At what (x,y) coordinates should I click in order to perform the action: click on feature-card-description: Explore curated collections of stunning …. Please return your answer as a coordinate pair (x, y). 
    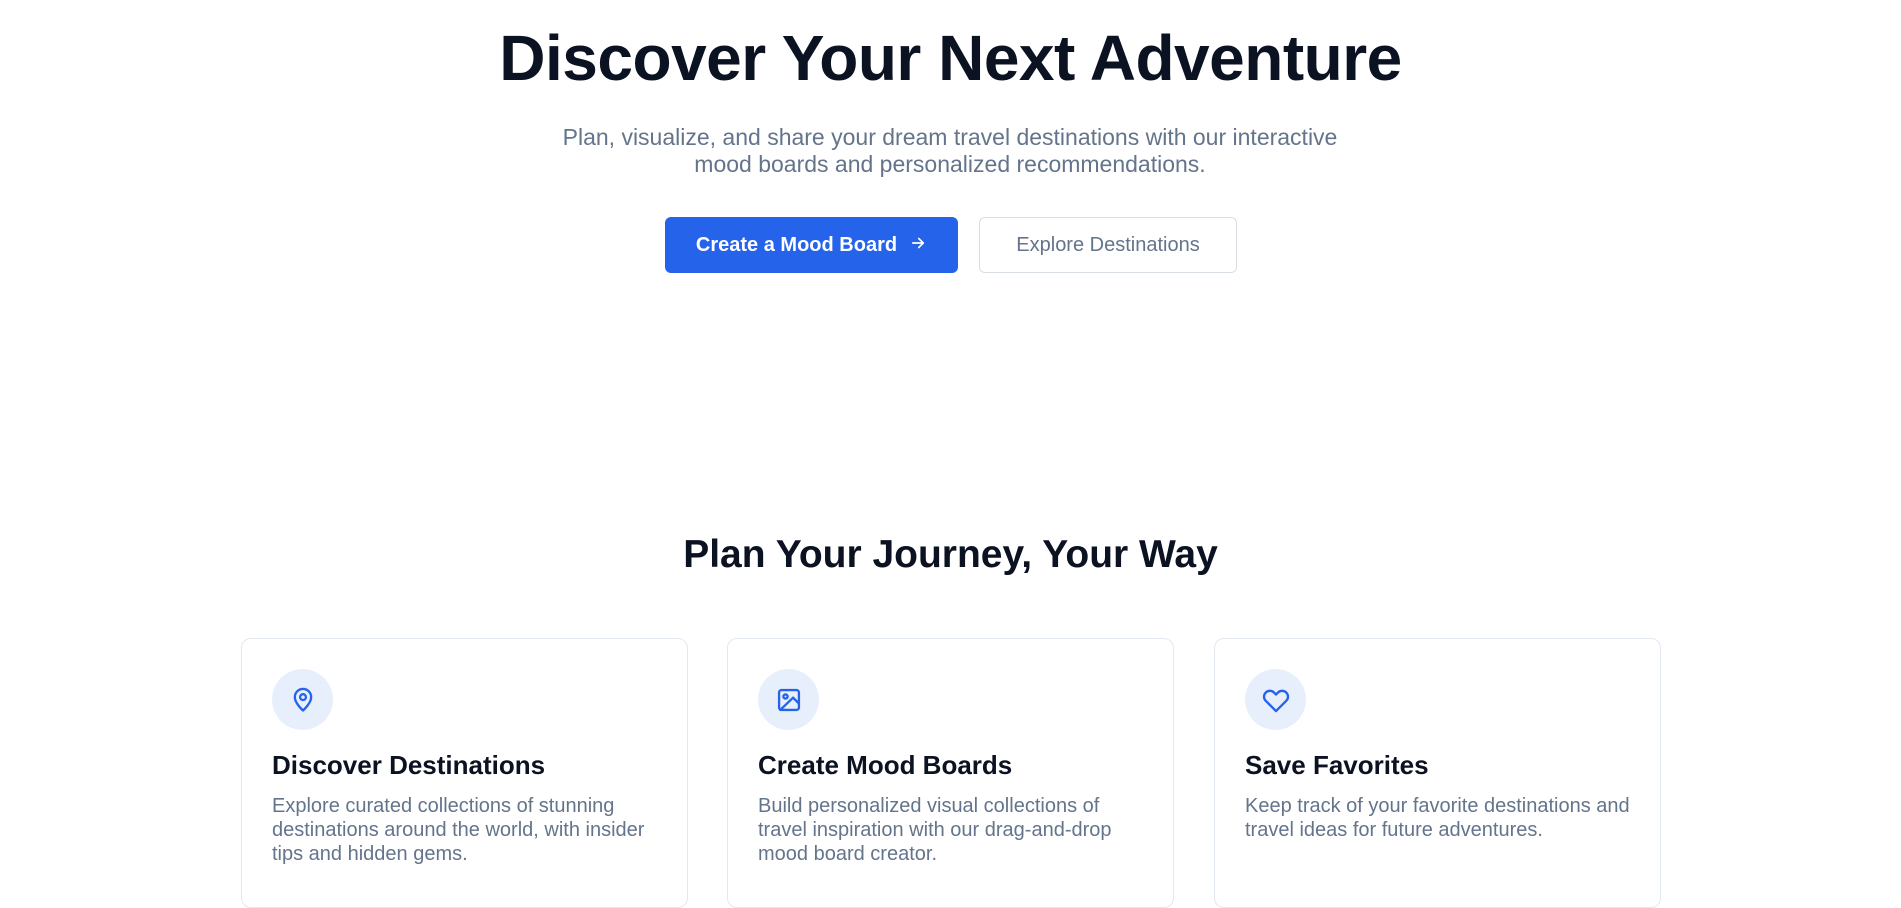
    Looking at the image, I should click on (458, 830).